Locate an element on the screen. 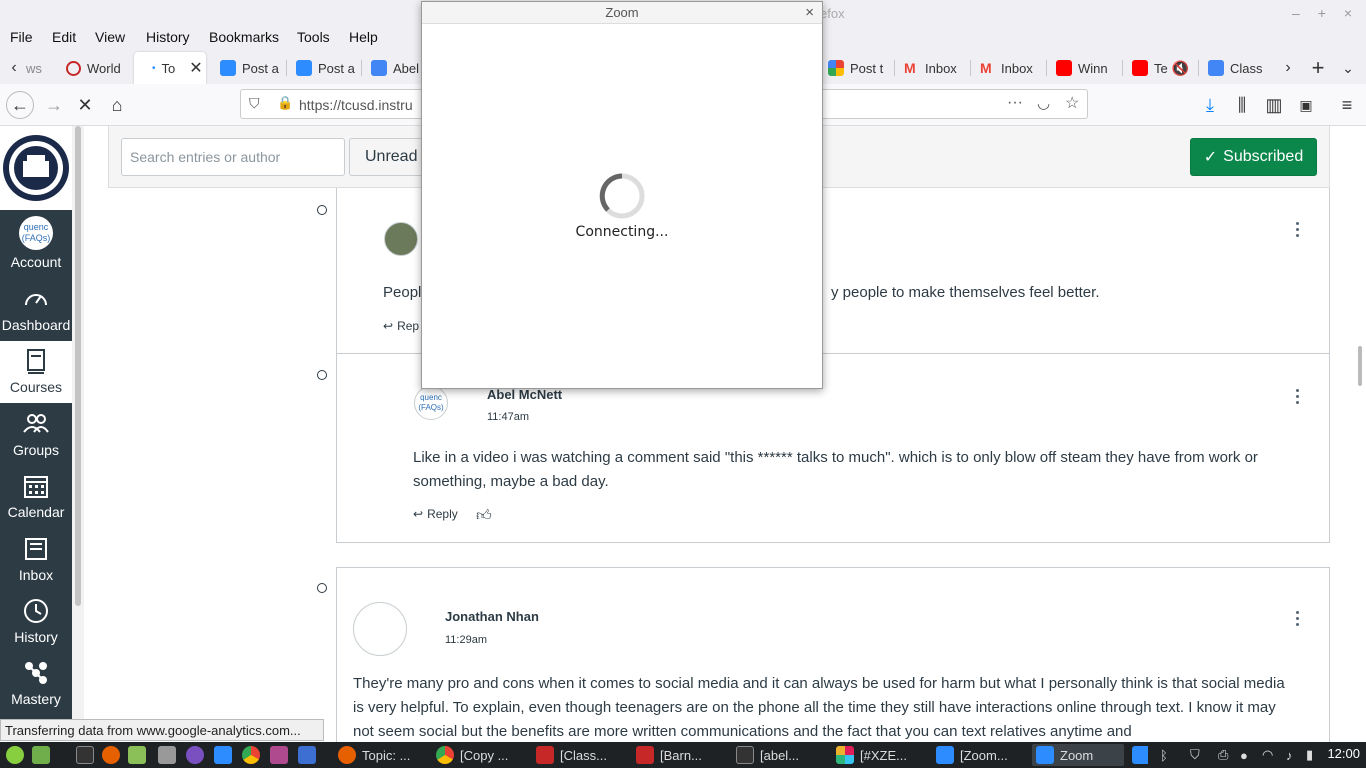 The height and width of the screenshot is (768, 1366). camera-launcher-icon is located at coordinates (166, 755).